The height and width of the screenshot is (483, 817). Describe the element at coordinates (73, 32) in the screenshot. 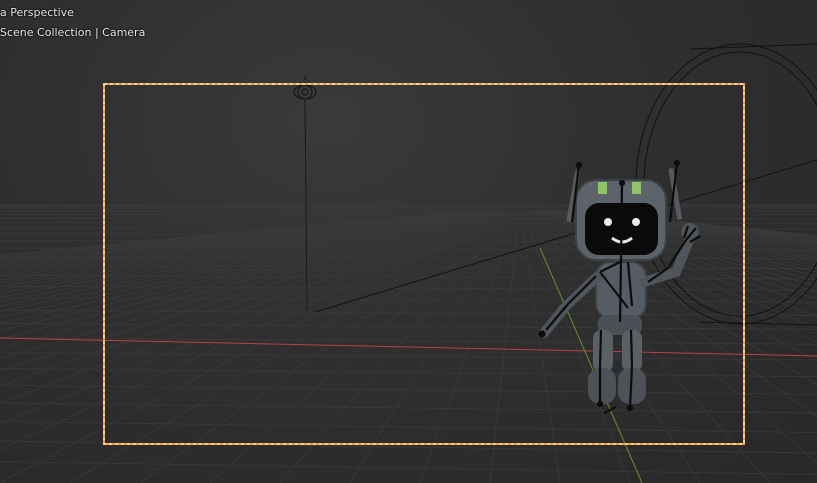

I see `collection-label: Scene Collection | Camera` at that location.